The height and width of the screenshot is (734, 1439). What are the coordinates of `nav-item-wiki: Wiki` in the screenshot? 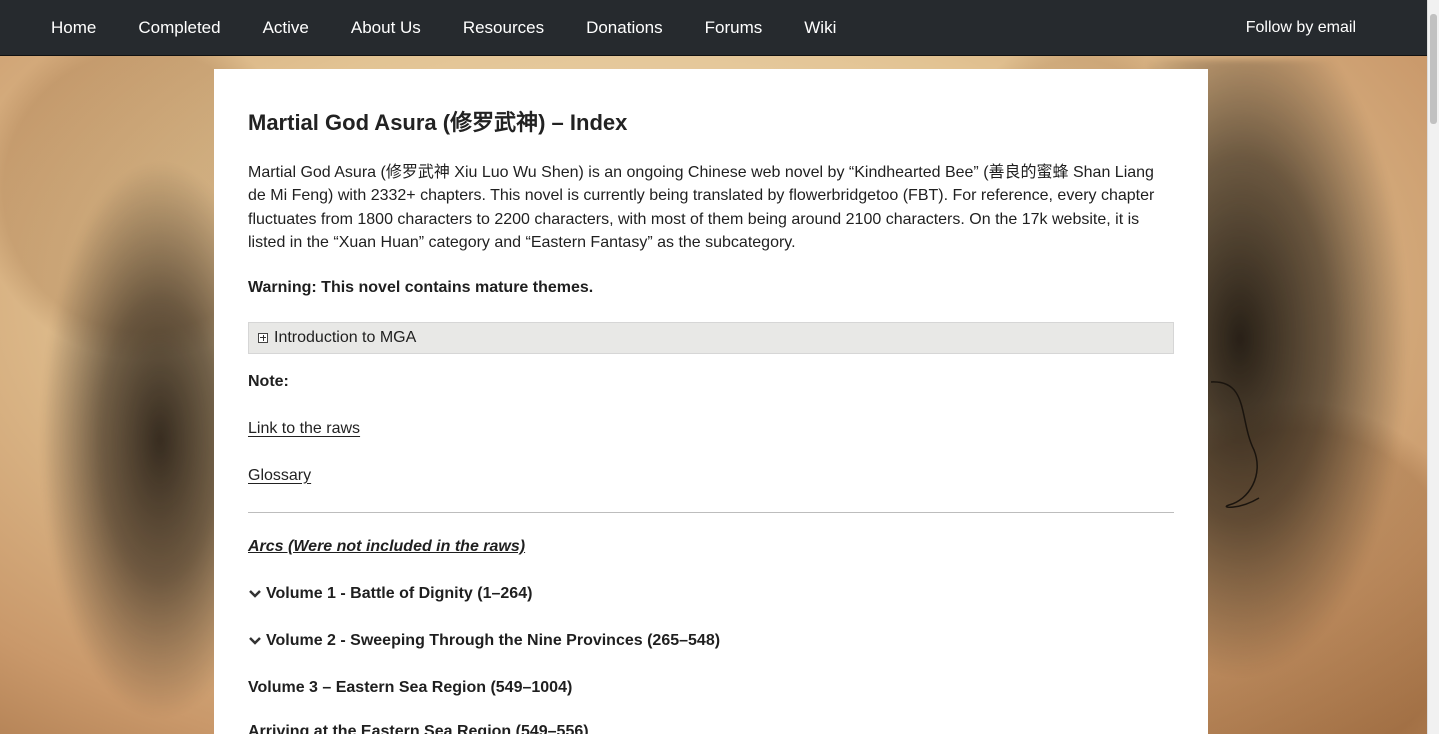 It's located at (820, 27).